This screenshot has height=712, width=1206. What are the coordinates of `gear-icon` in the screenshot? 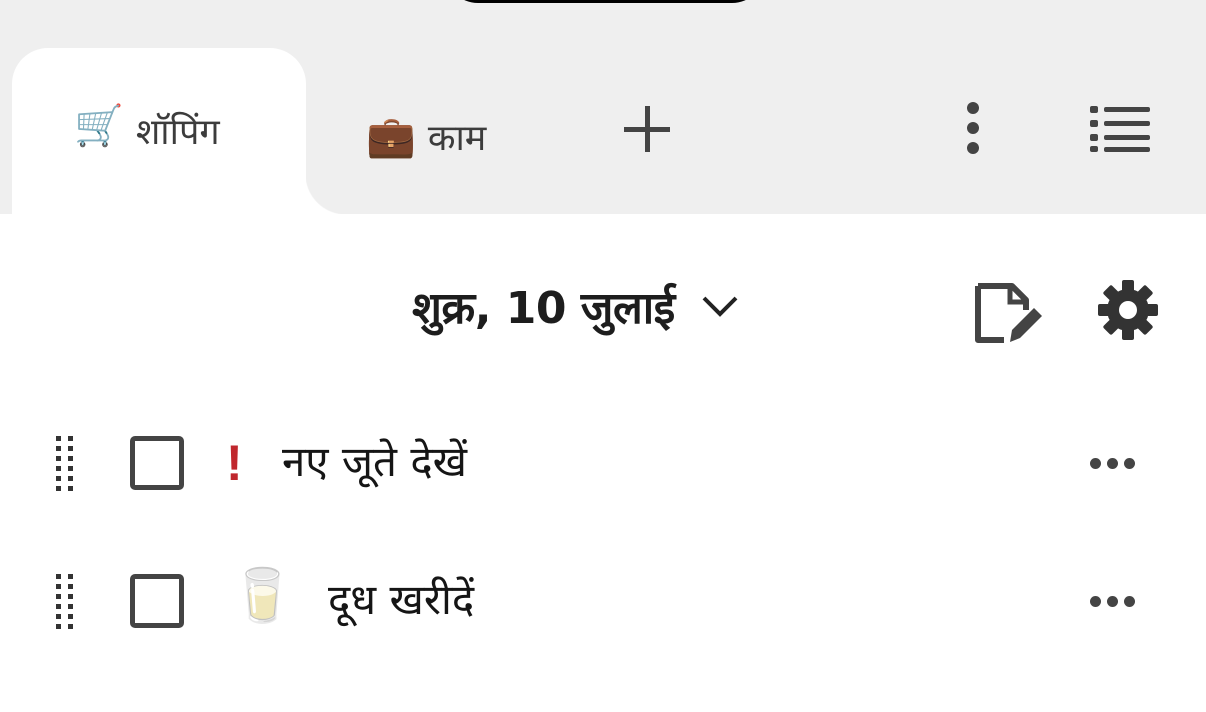 It's located at (1128, 310).